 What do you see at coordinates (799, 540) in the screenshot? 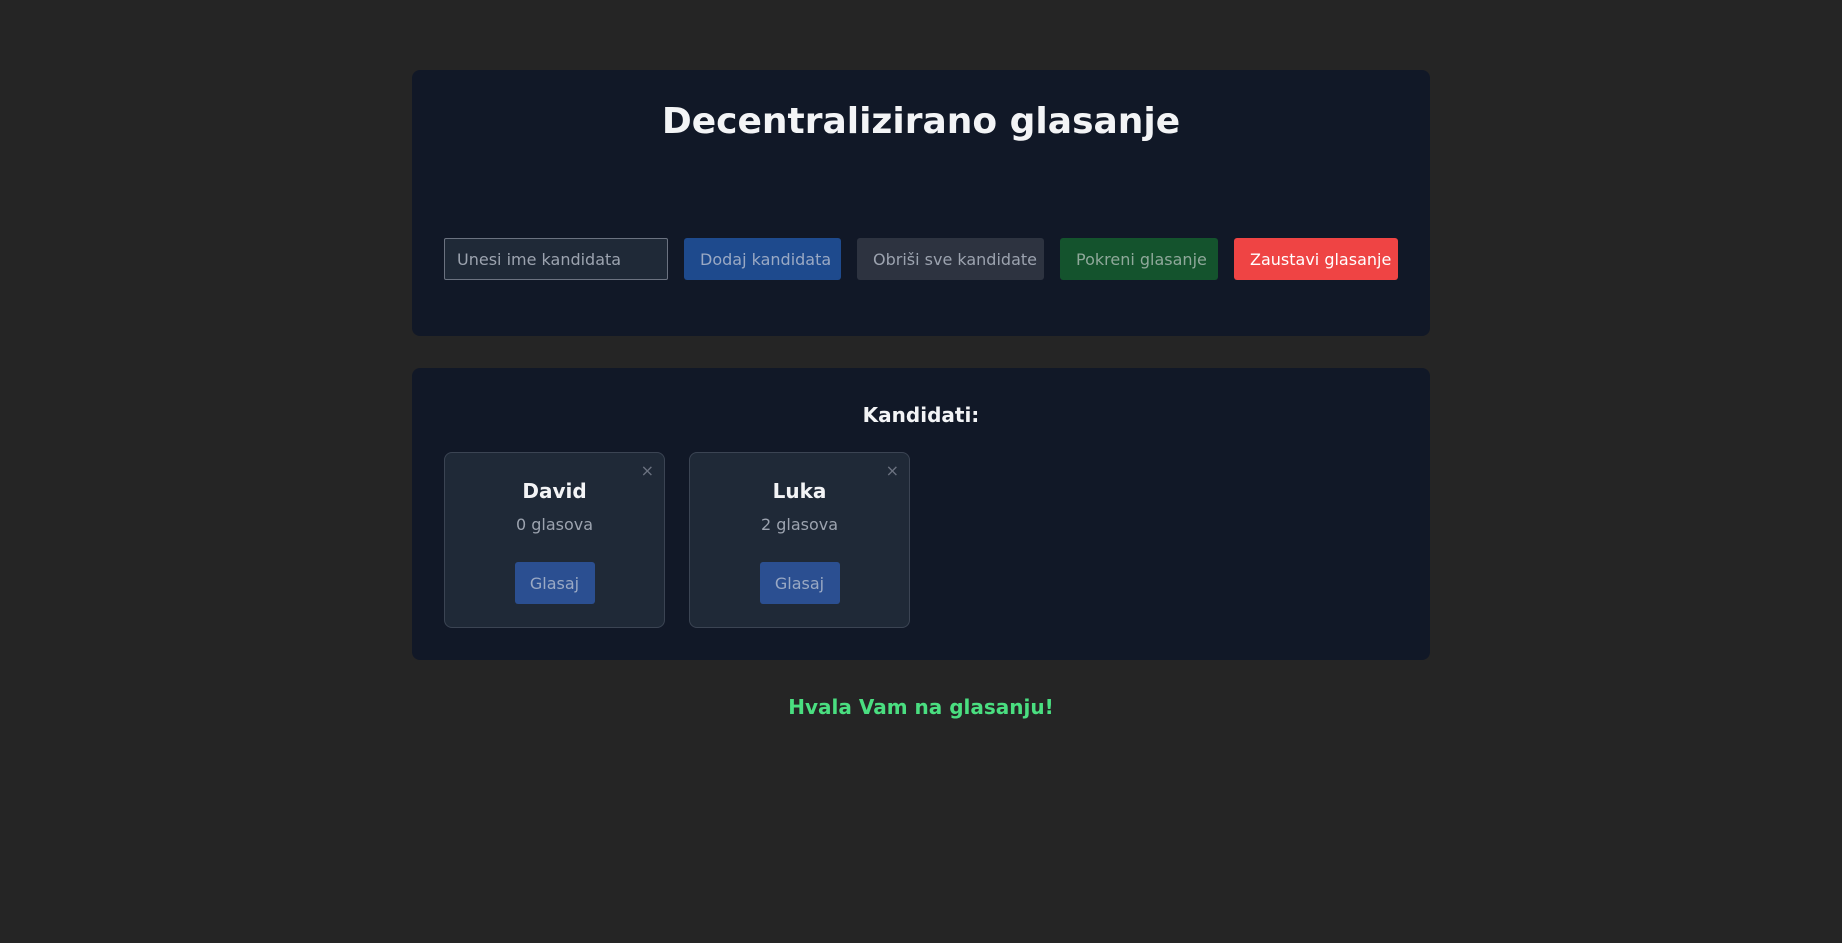
I see `candidate-card: × Luka 2 glasova Glasaj` at bounding box center [799, 540].